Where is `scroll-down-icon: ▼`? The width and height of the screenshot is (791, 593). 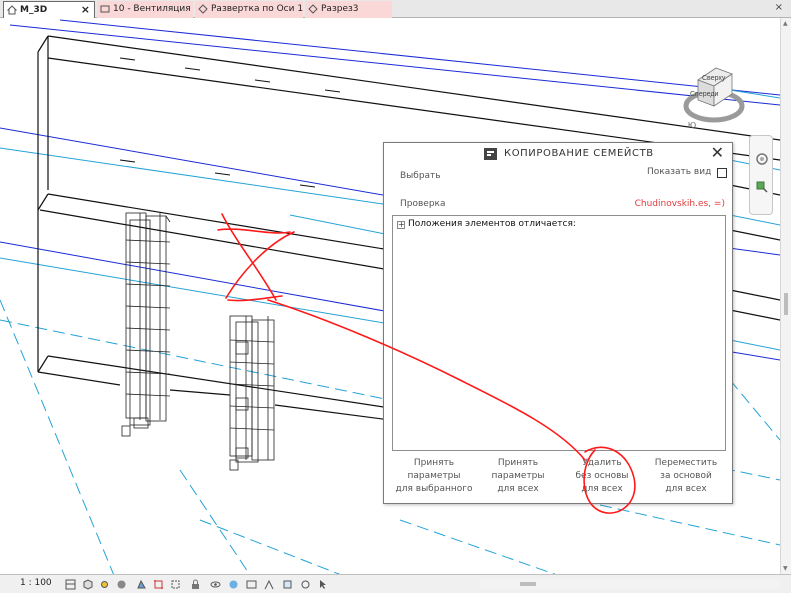 scroll-down-icon: ▼ is located at coordinates (785, 568).